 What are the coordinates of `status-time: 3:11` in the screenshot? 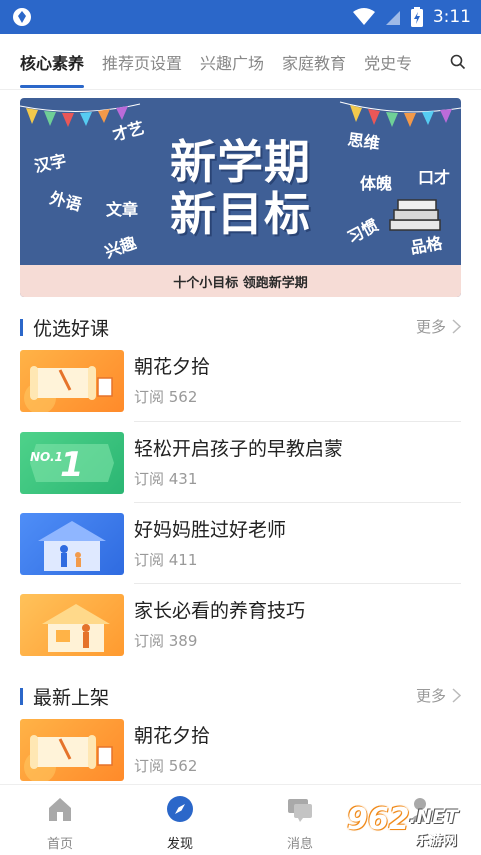 It's located at (451, 17).